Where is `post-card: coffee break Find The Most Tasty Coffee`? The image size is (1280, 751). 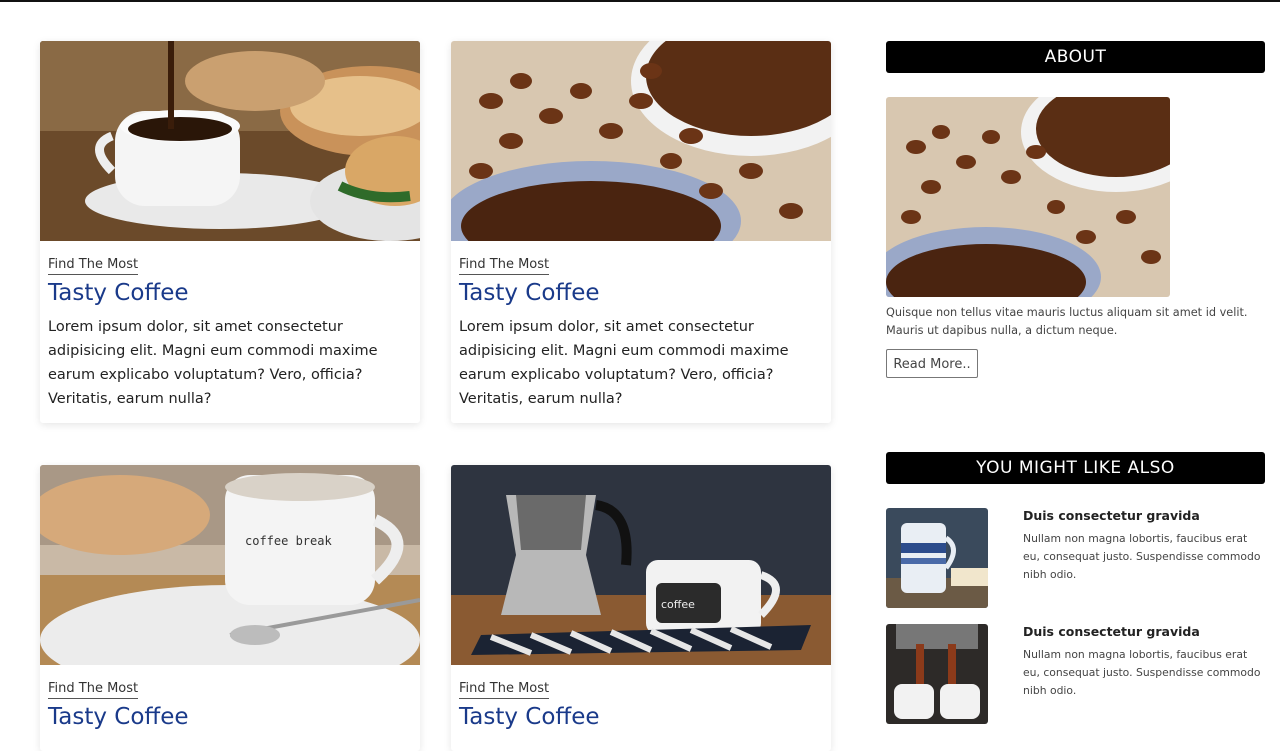 post-card: coffee break Find The Most Tasty Coffee is located at coordinates (230, 608).